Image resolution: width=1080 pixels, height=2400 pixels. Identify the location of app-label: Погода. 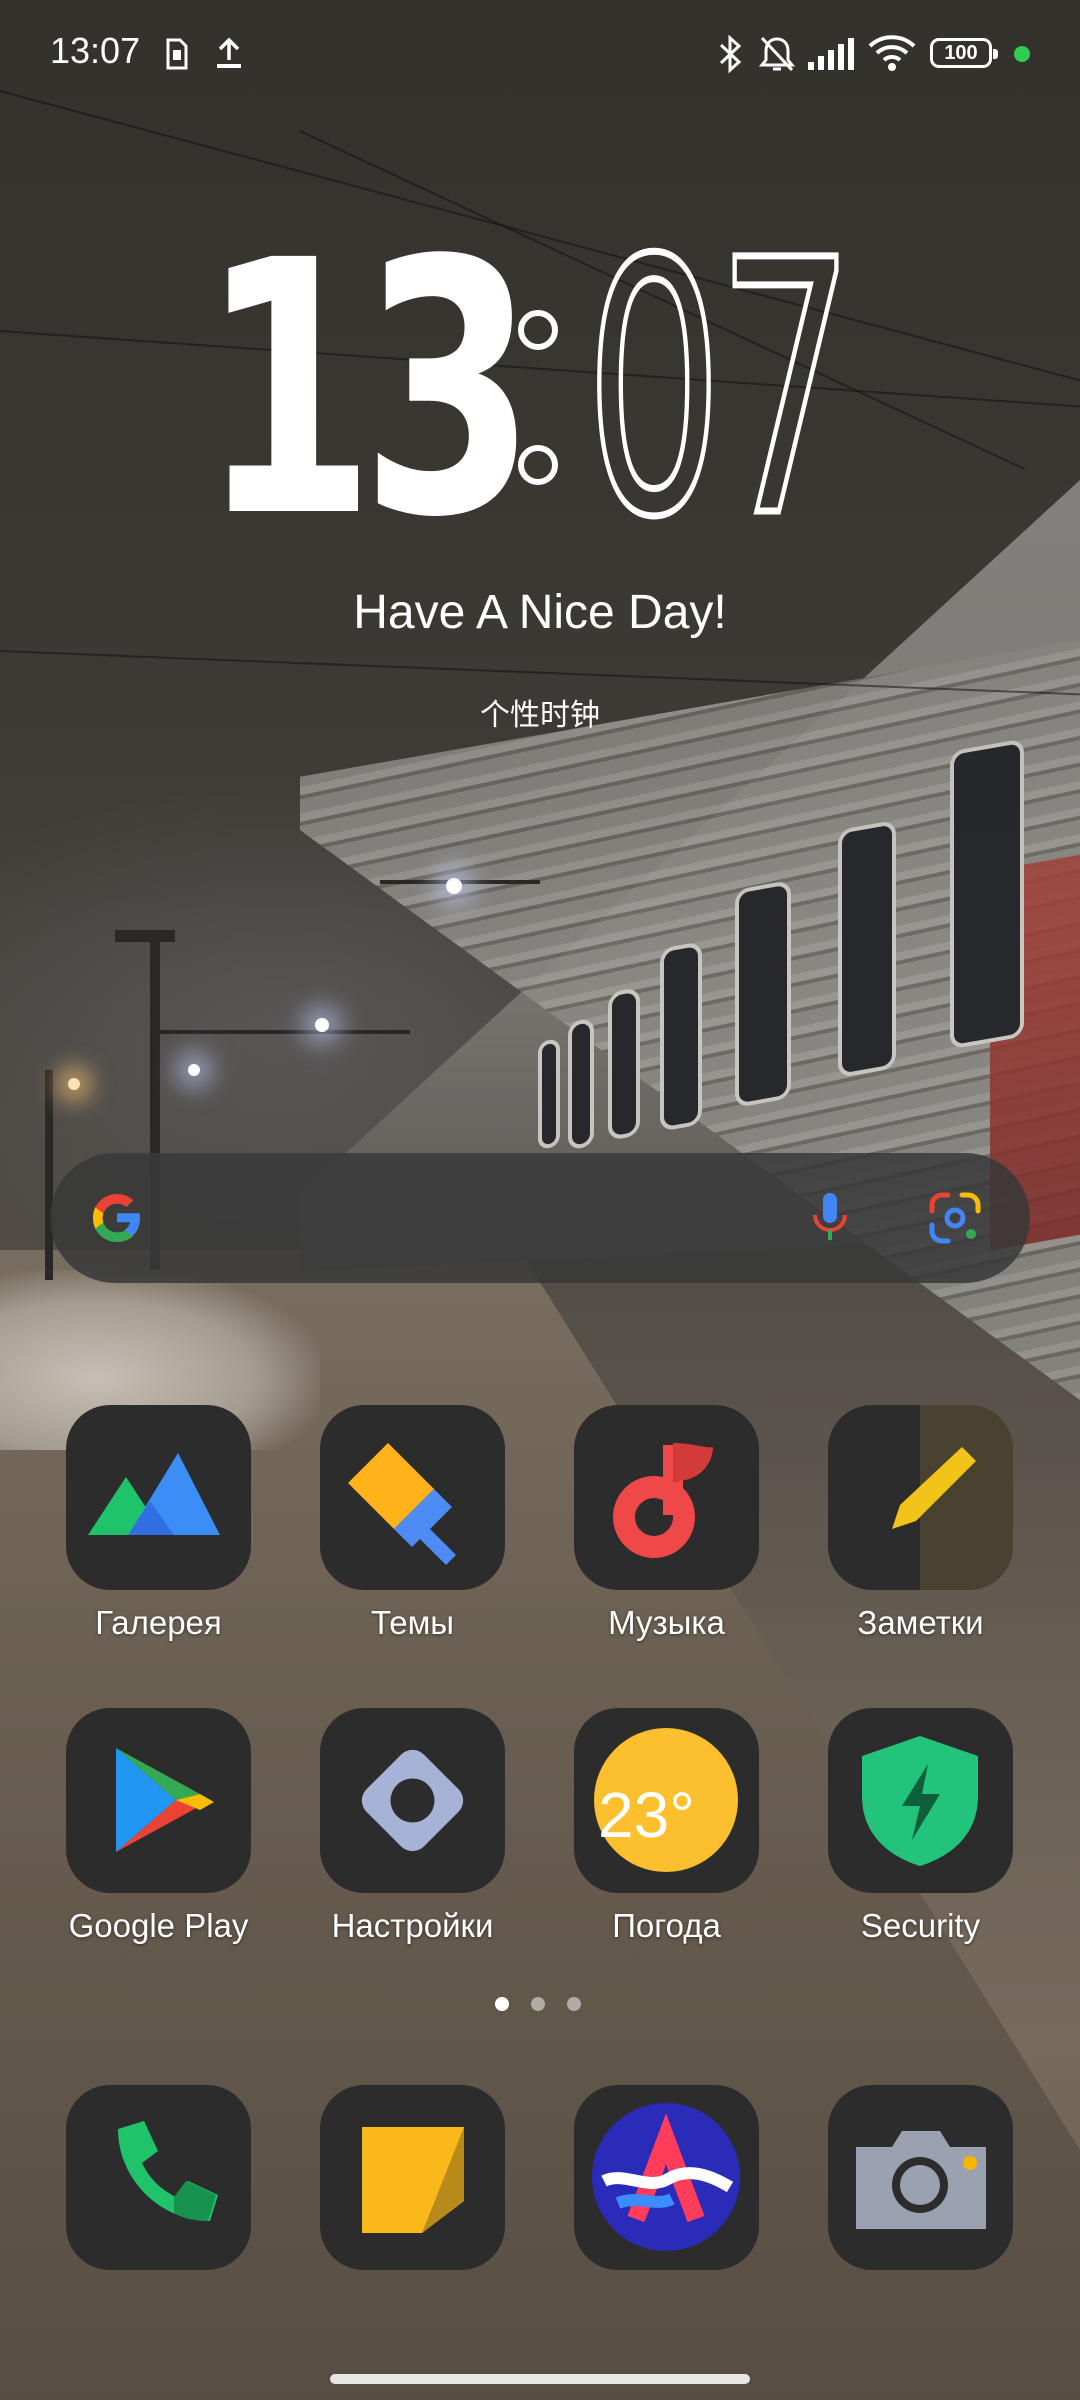
(666, 1925).